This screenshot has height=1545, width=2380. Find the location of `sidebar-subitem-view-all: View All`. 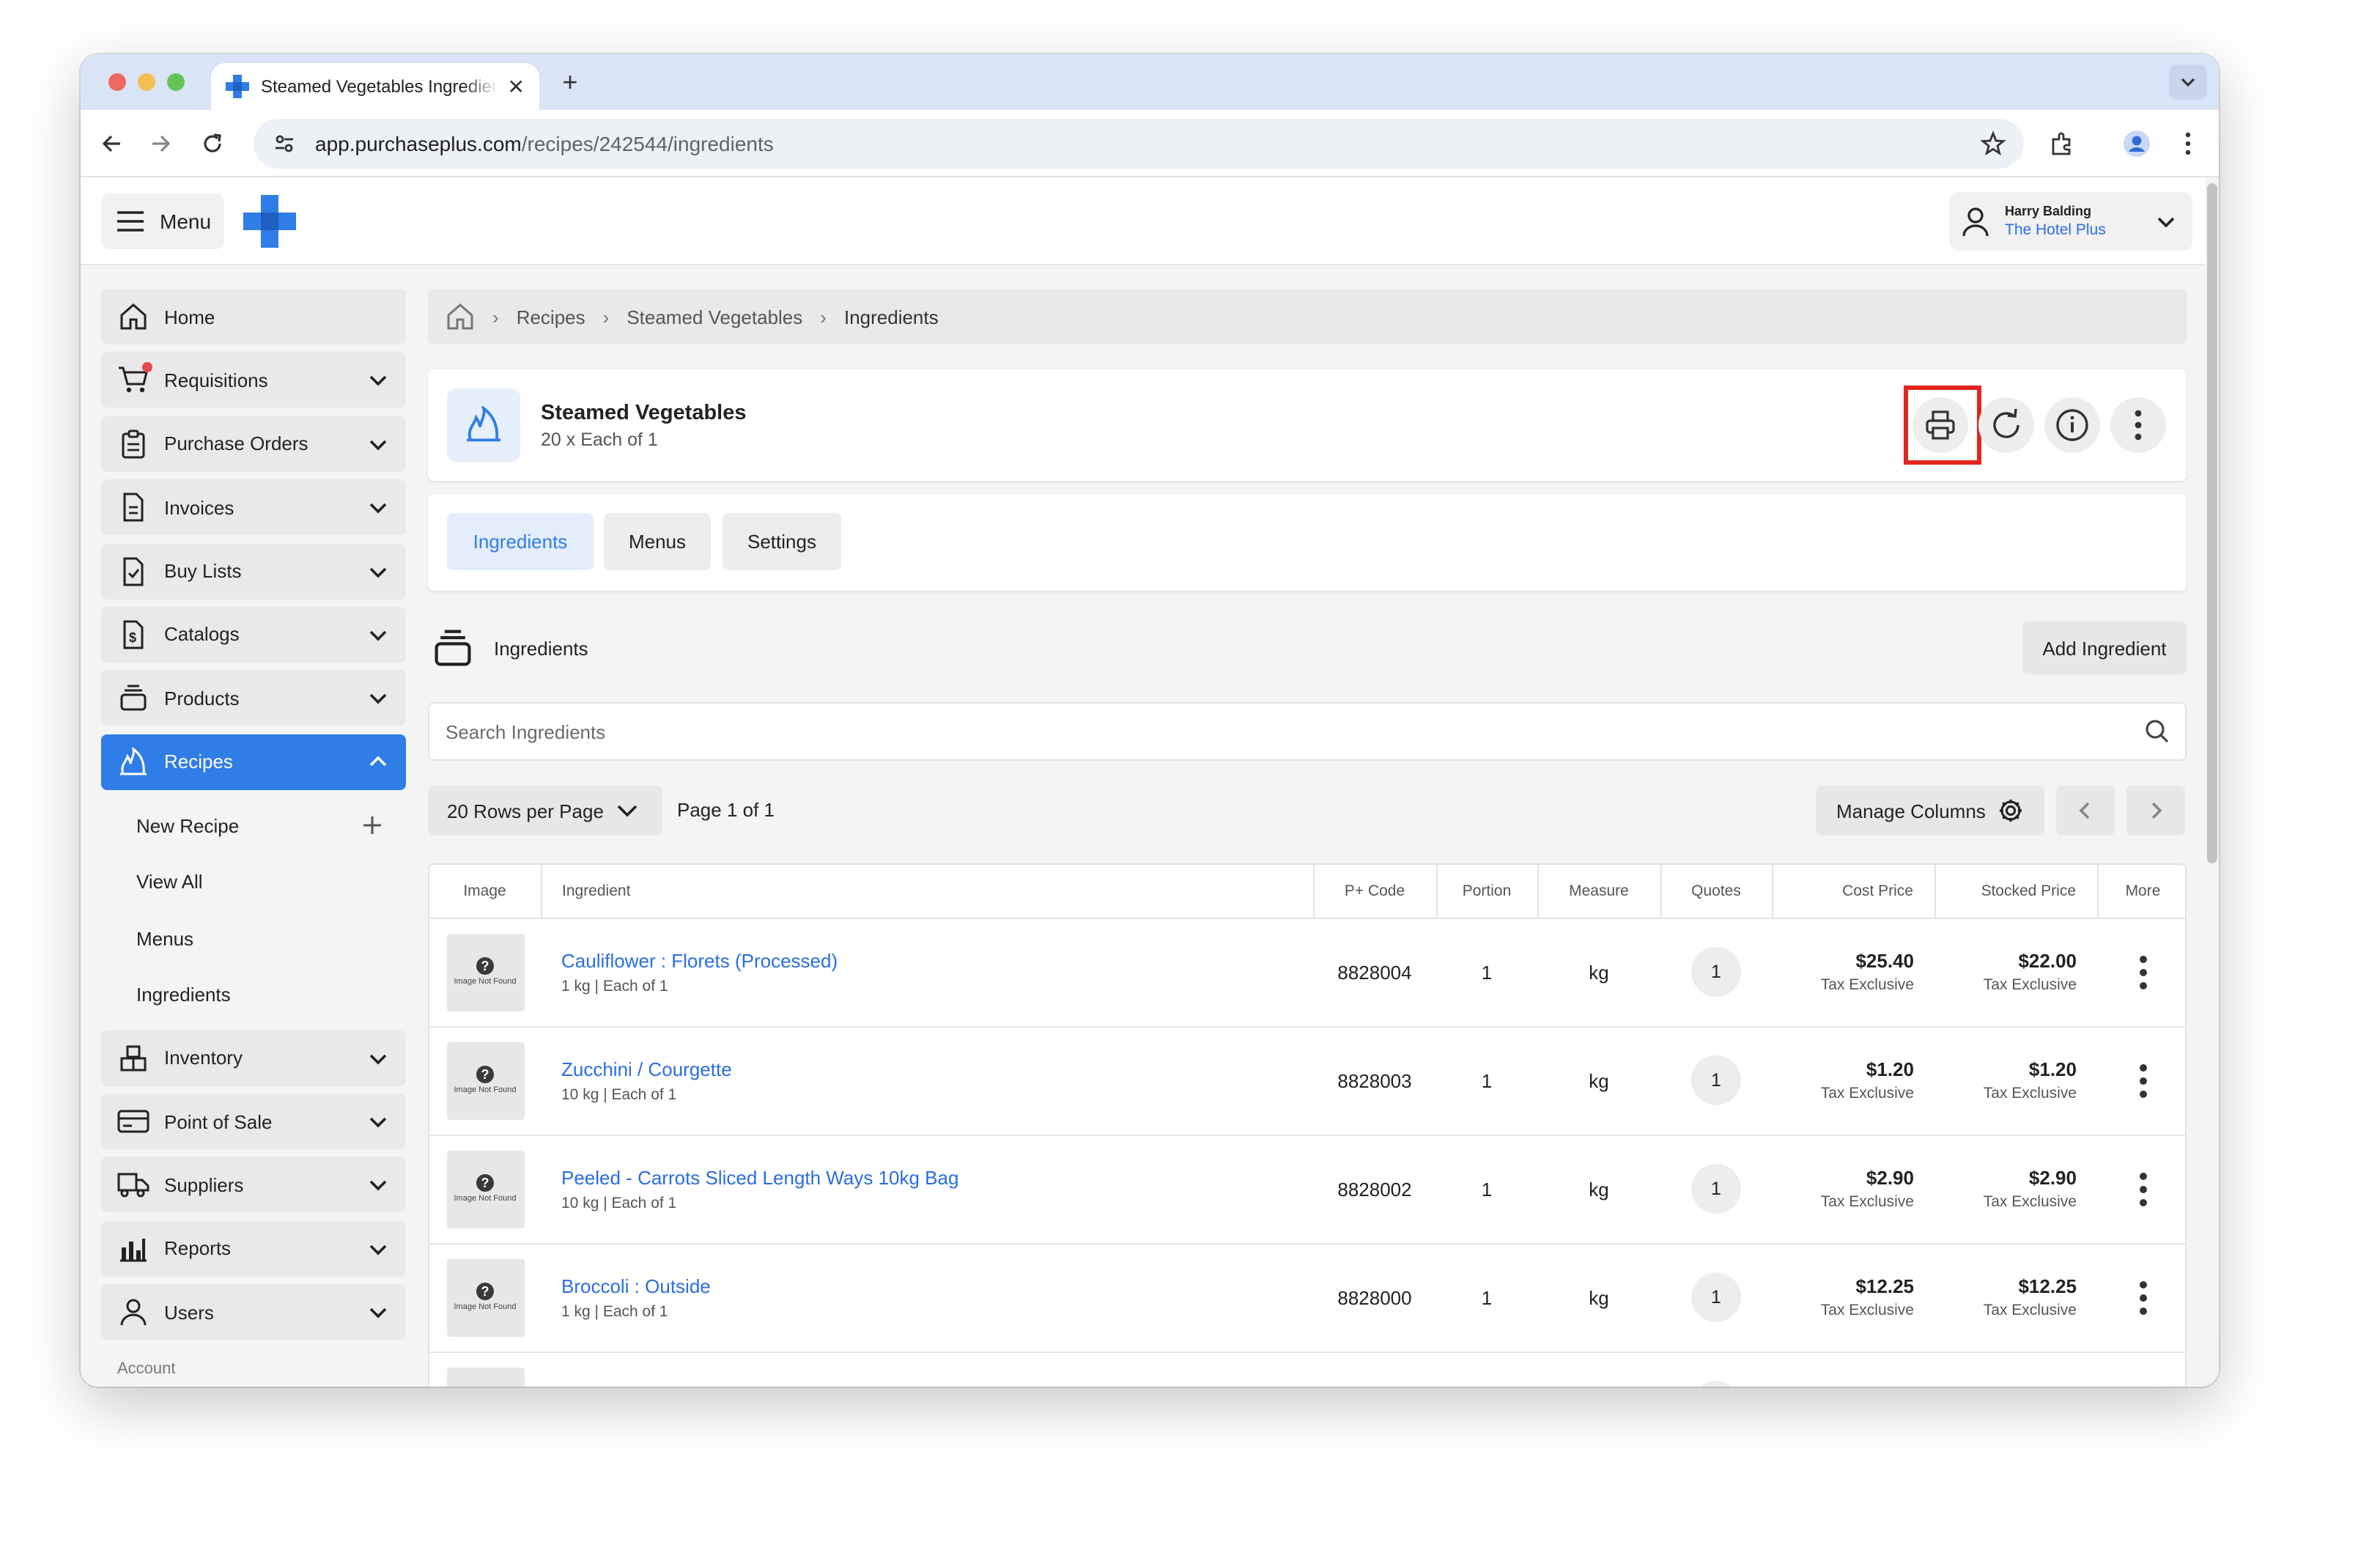

sidebar-subitem-view-all: View All is located at coordinates (253, 882).